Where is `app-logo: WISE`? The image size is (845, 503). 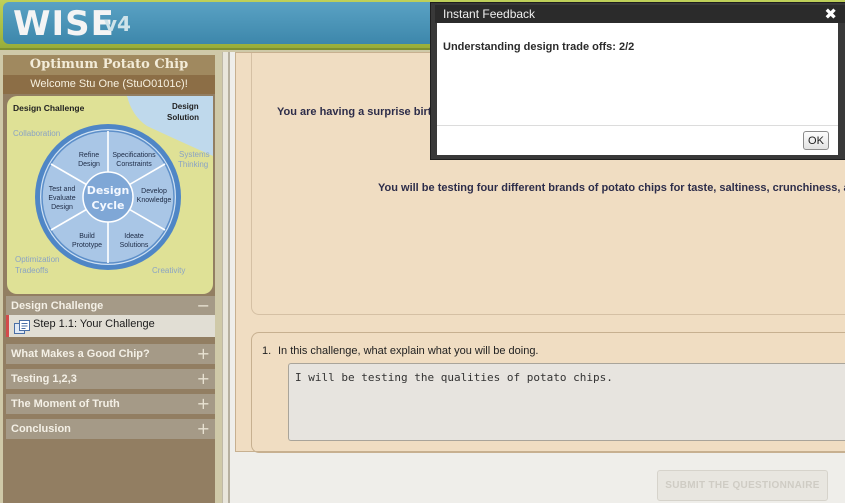
app-logo: WISE is located at coordinates (64, 24).